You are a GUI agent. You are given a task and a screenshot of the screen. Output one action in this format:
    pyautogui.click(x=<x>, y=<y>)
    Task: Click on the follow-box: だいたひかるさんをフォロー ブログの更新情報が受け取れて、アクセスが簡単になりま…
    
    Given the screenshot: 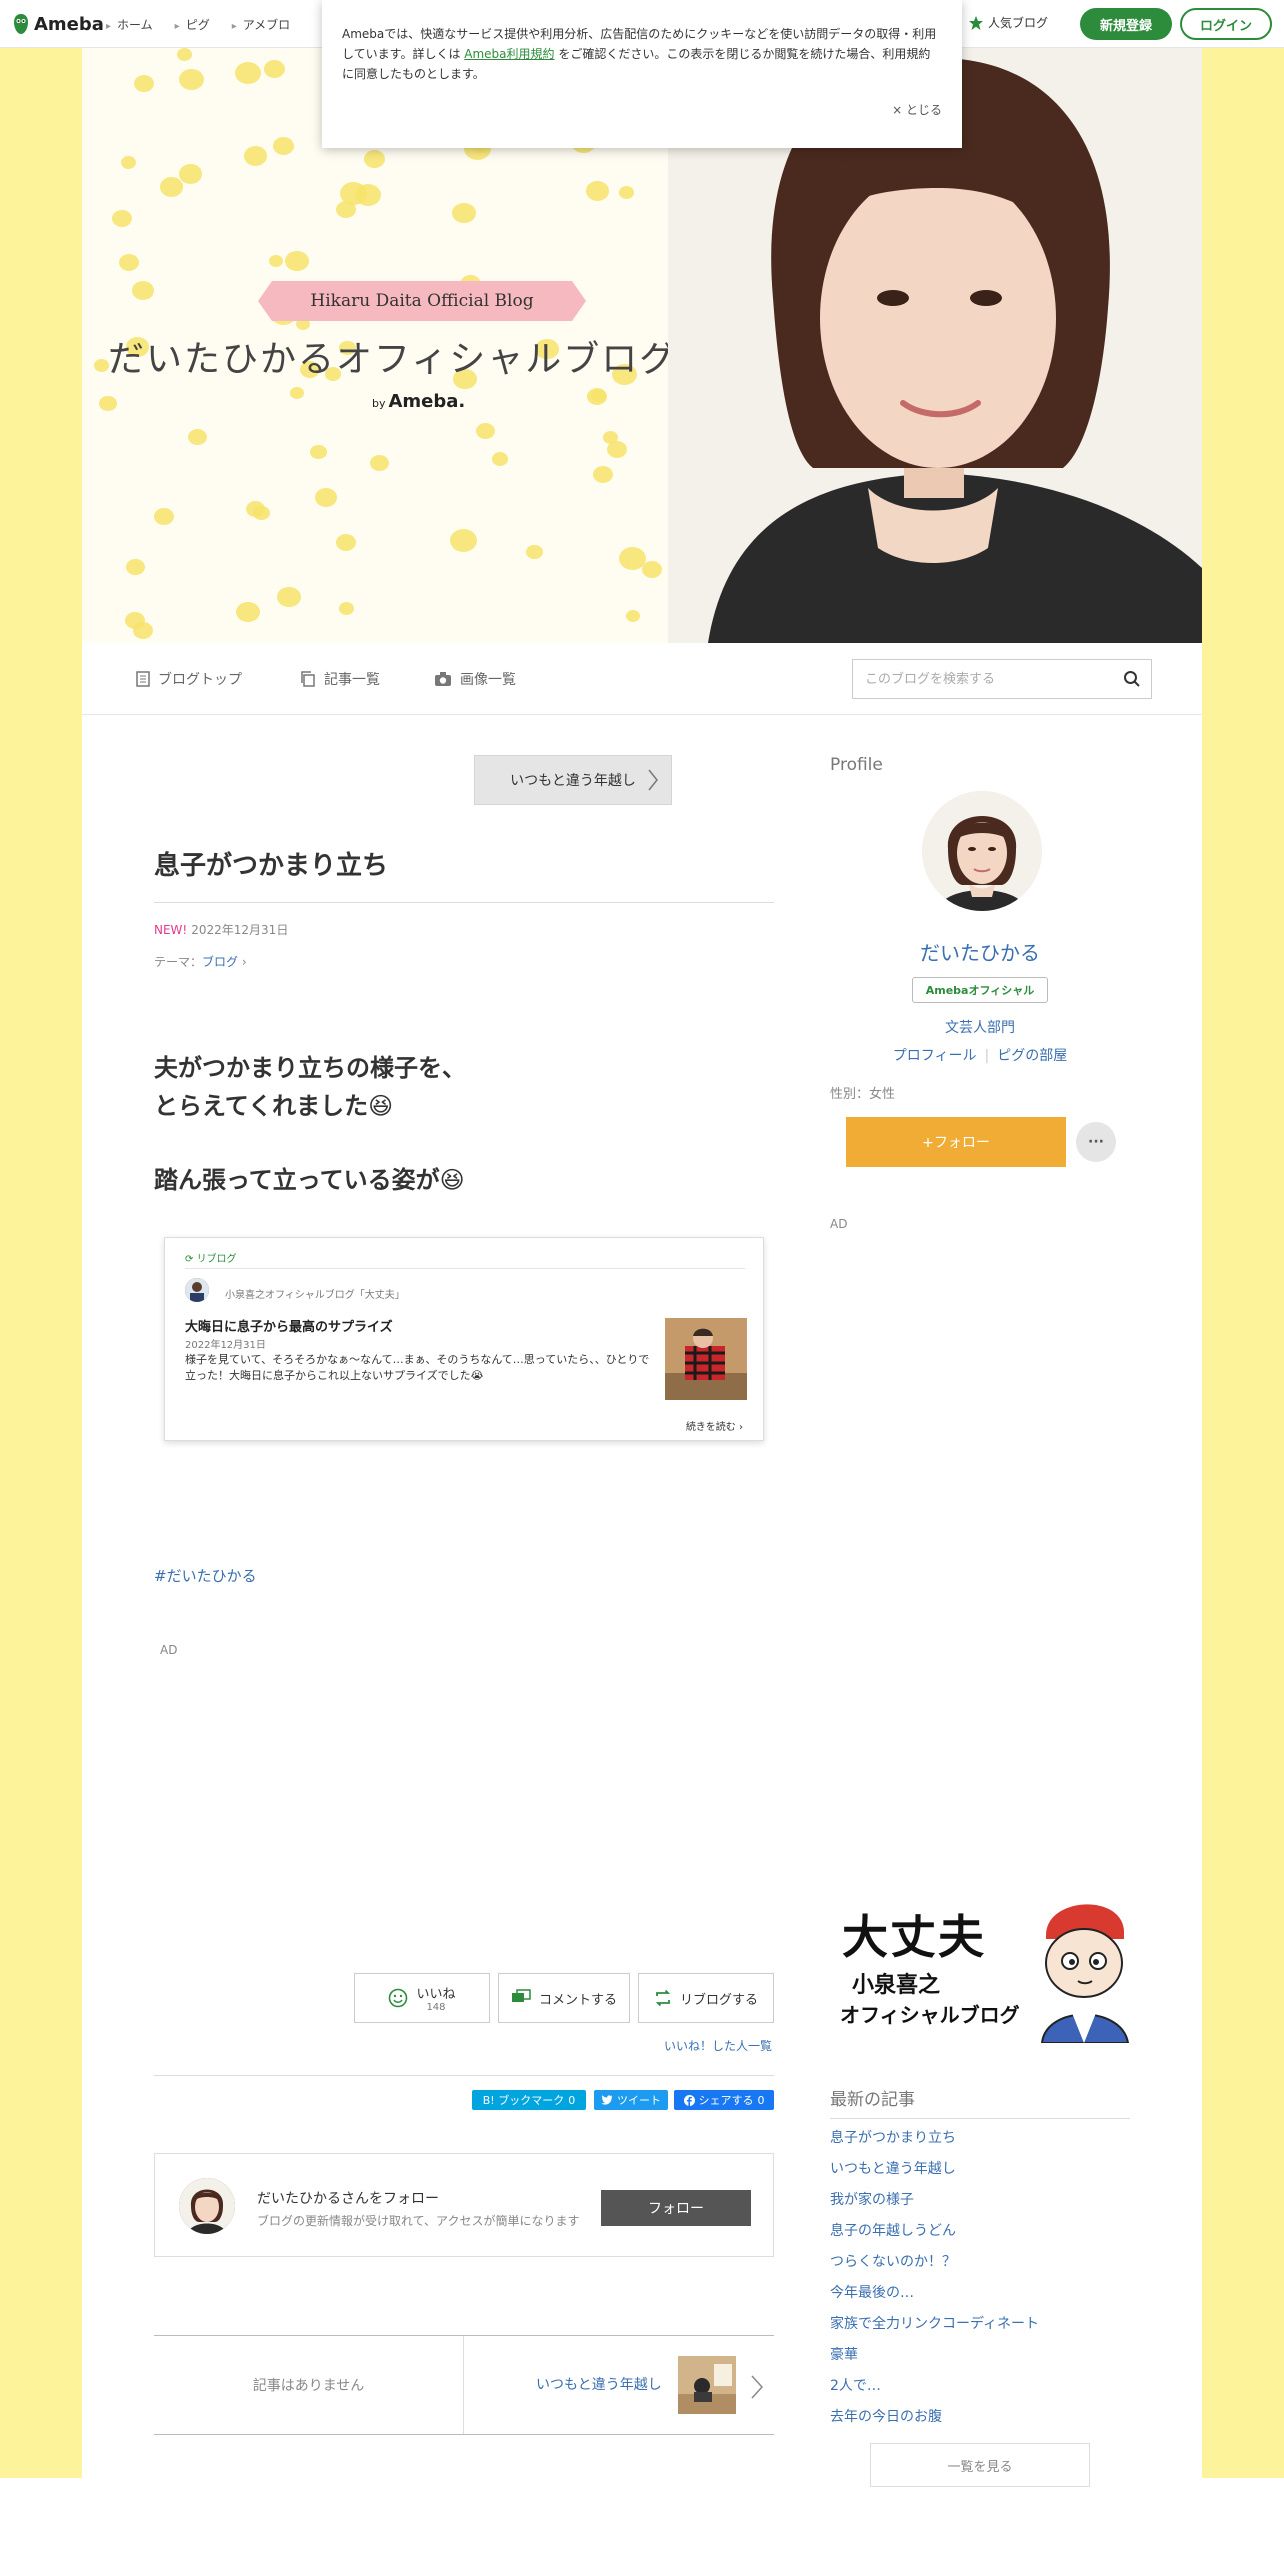 What is the action you would take?
    pyautogui.click(x=464, y=2205)
    